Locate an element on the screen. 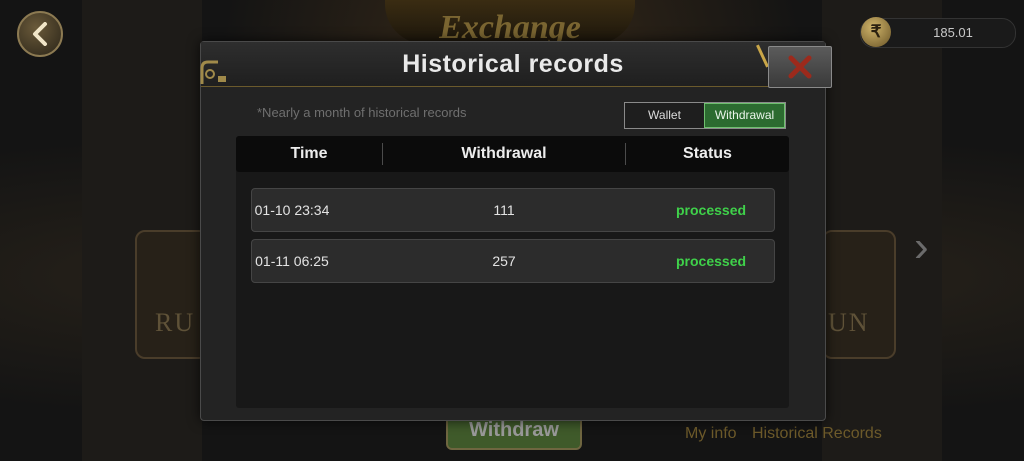 The width and height of the screenshot is (1024, 461). balance-value: 185.01 is located at coordinates (953, 32).